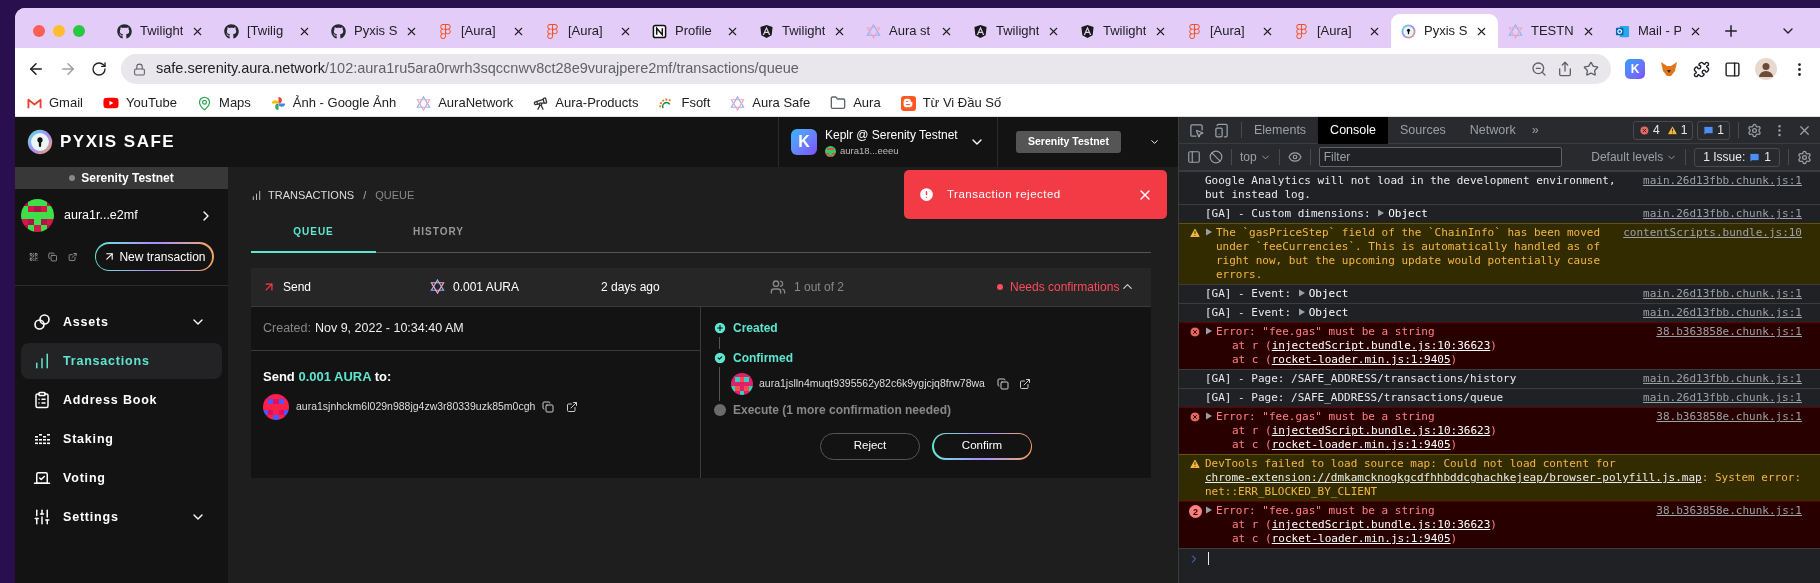 This screenshot has width=1820, height=583. Describe the element at coordinates (1732, 69) in the screenshot. I see `side-panel-icon` at that location.